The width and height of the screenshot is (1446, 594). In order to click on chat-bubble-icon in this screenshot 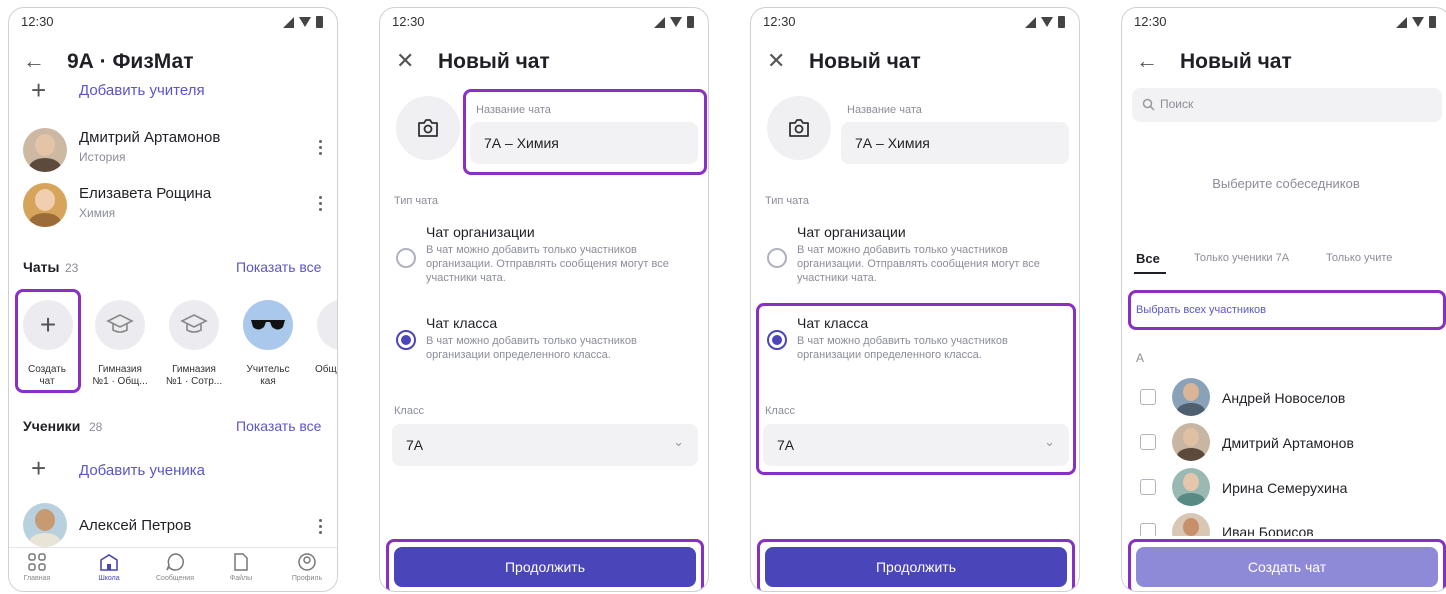, I will do `click(175, 562)`.